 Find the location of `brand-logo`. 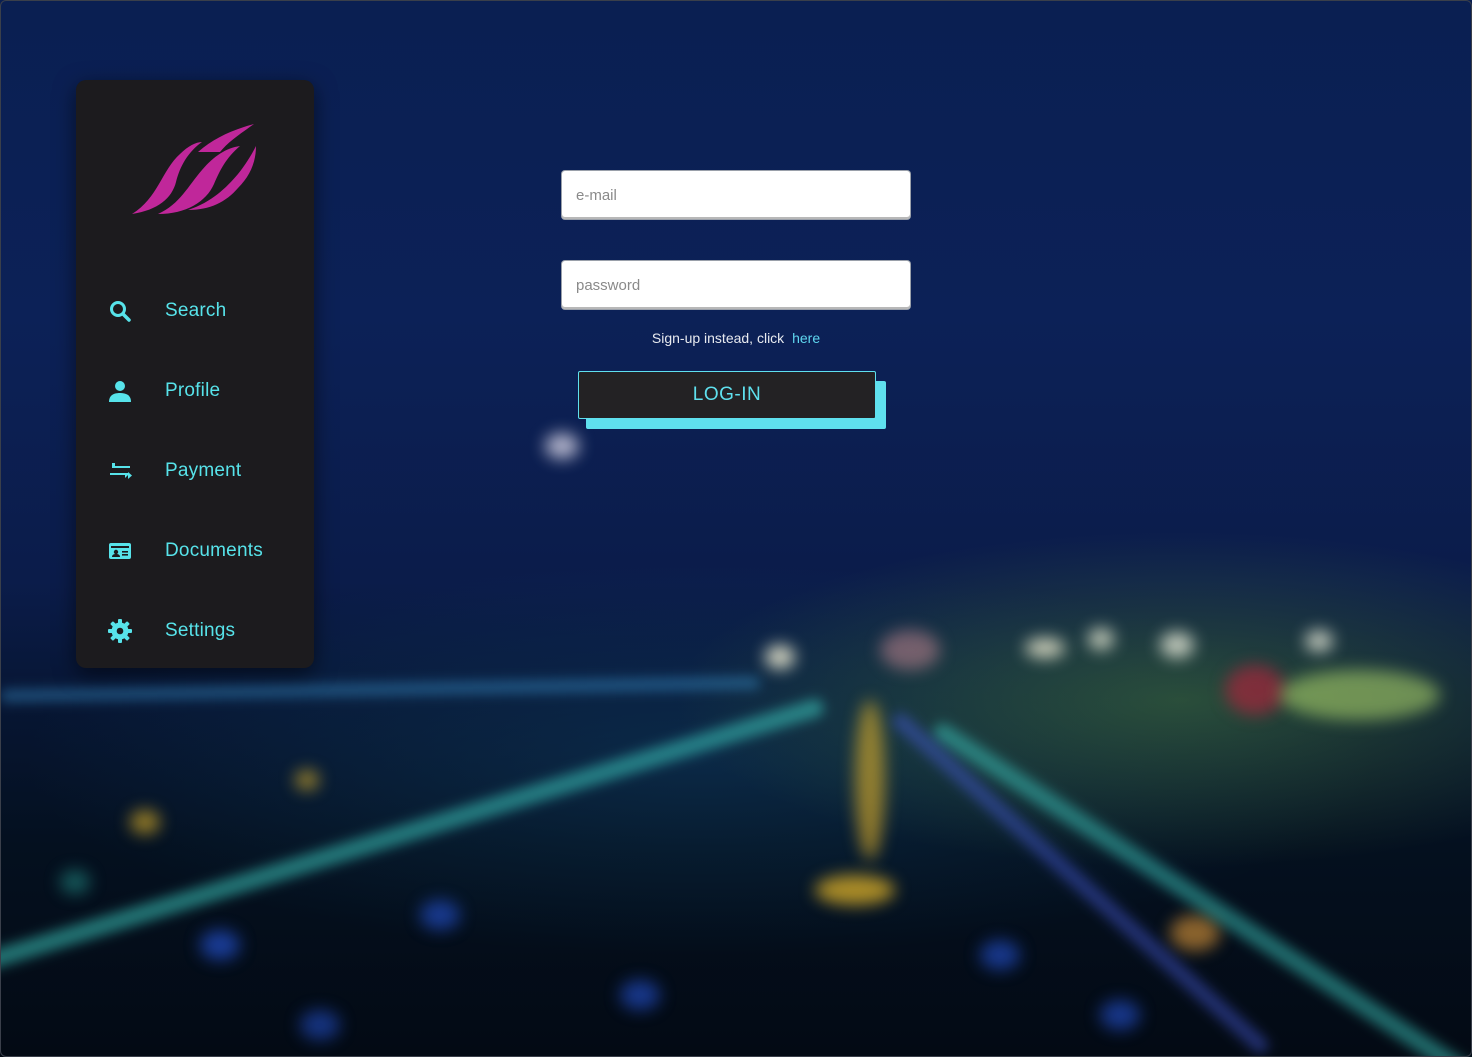

brand-logo is located at coordinates (197, 169).